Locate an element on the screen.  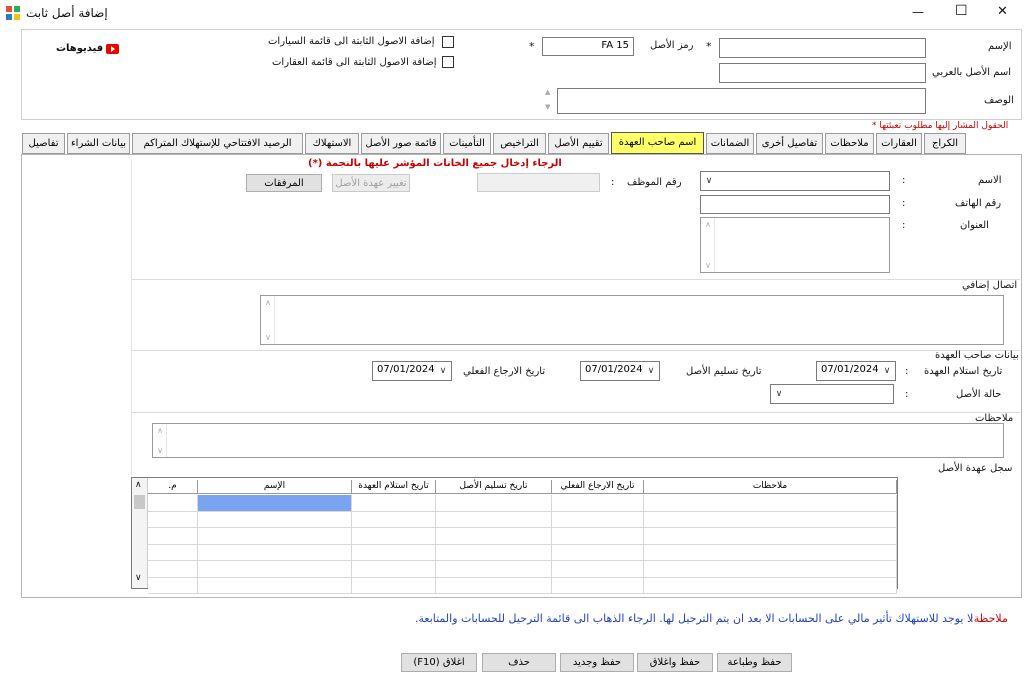
extra-contact-scrollbar: ∧ ∨ is located at coordinates (268, 320).